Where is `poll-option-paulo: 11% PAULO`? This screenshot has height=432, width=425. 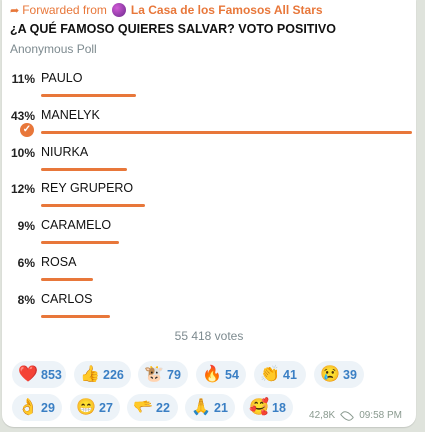
poll-option-paulo: 11% PAULO is located at coordinates (209, 88).